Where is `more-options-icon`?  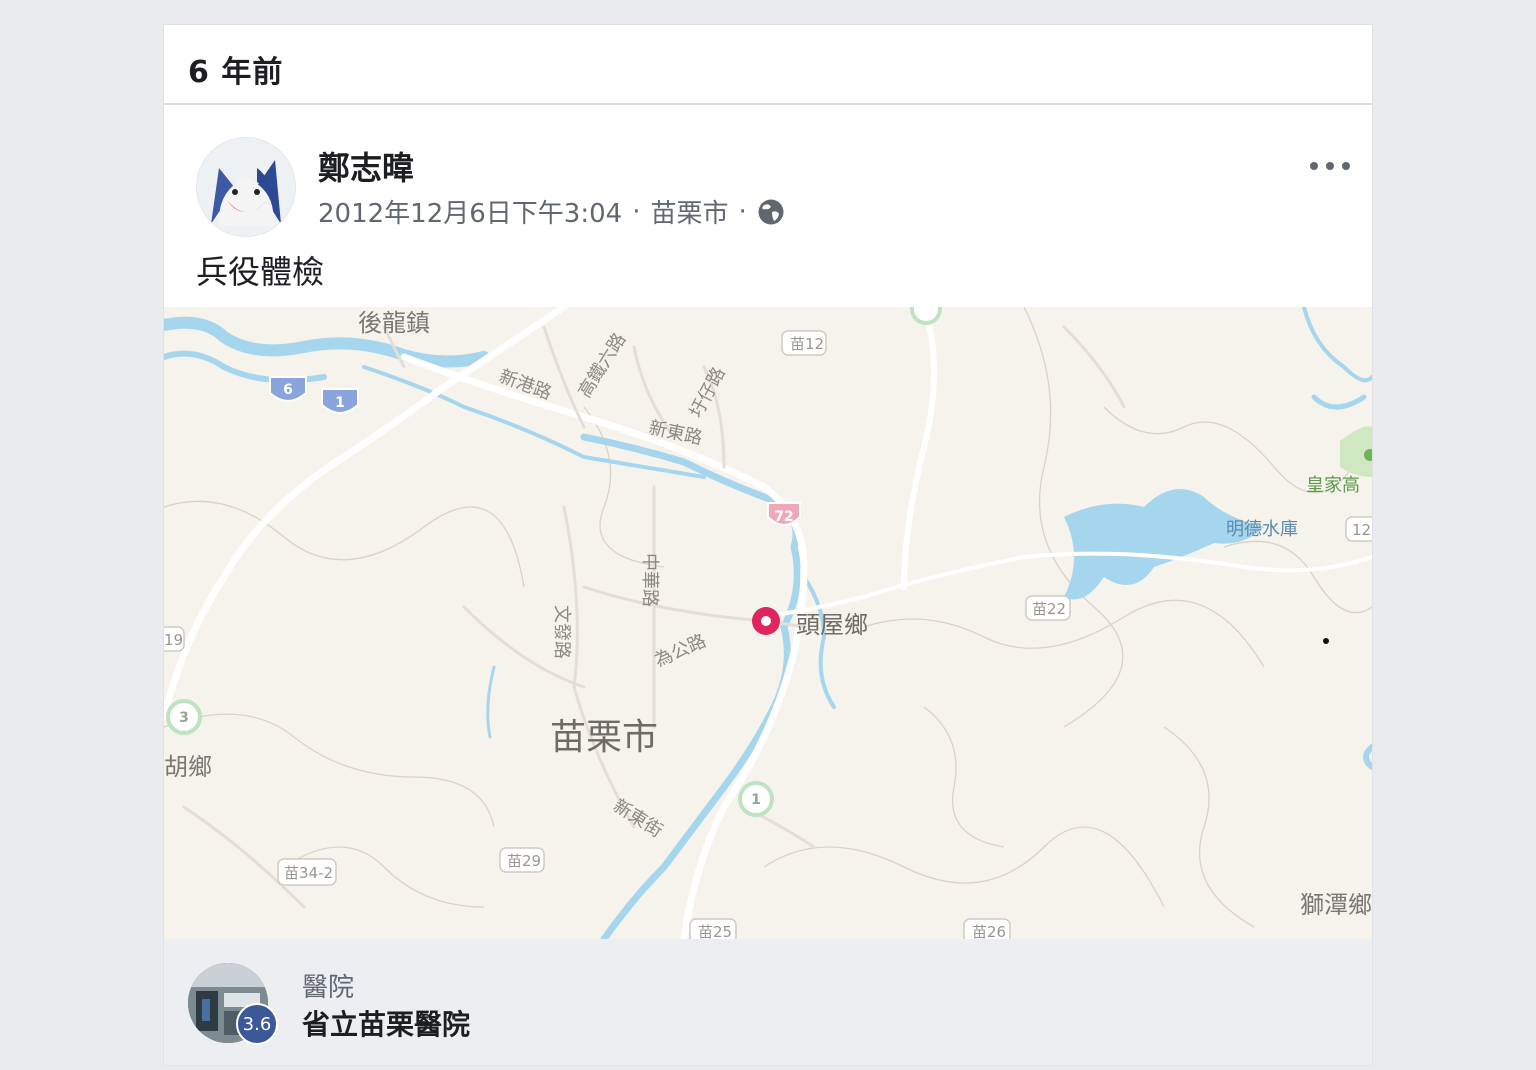
more-options-icon is located at coordinates (1330, 166).